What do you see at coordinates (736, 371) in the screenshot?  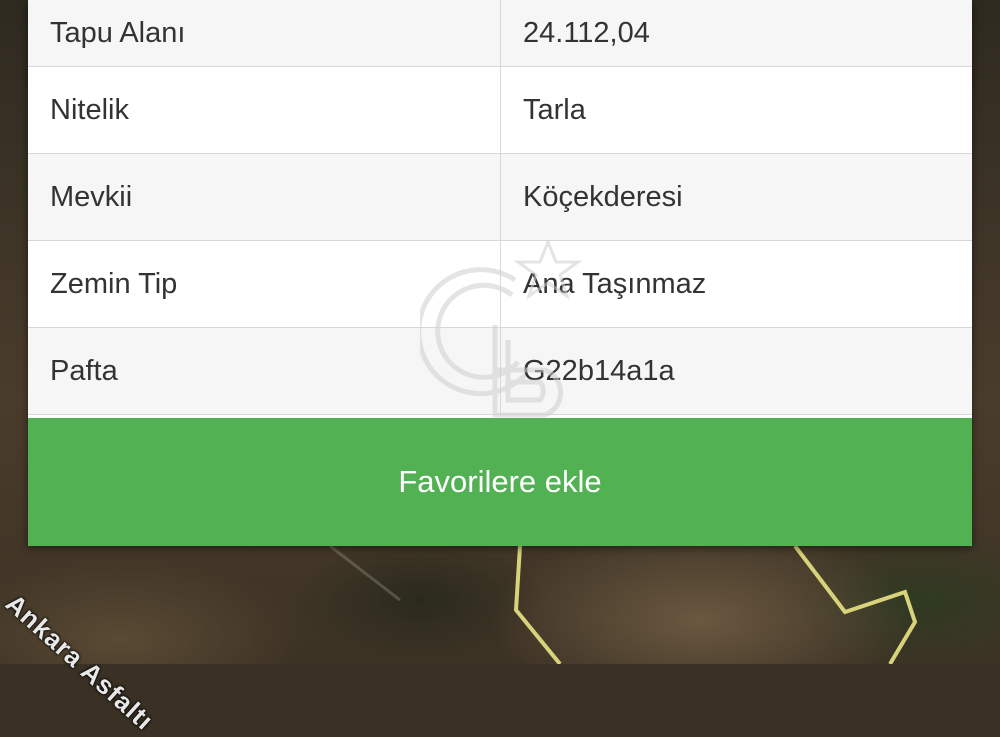 I see `row-value: G22b14a1a` at bounding box center [736, 371].